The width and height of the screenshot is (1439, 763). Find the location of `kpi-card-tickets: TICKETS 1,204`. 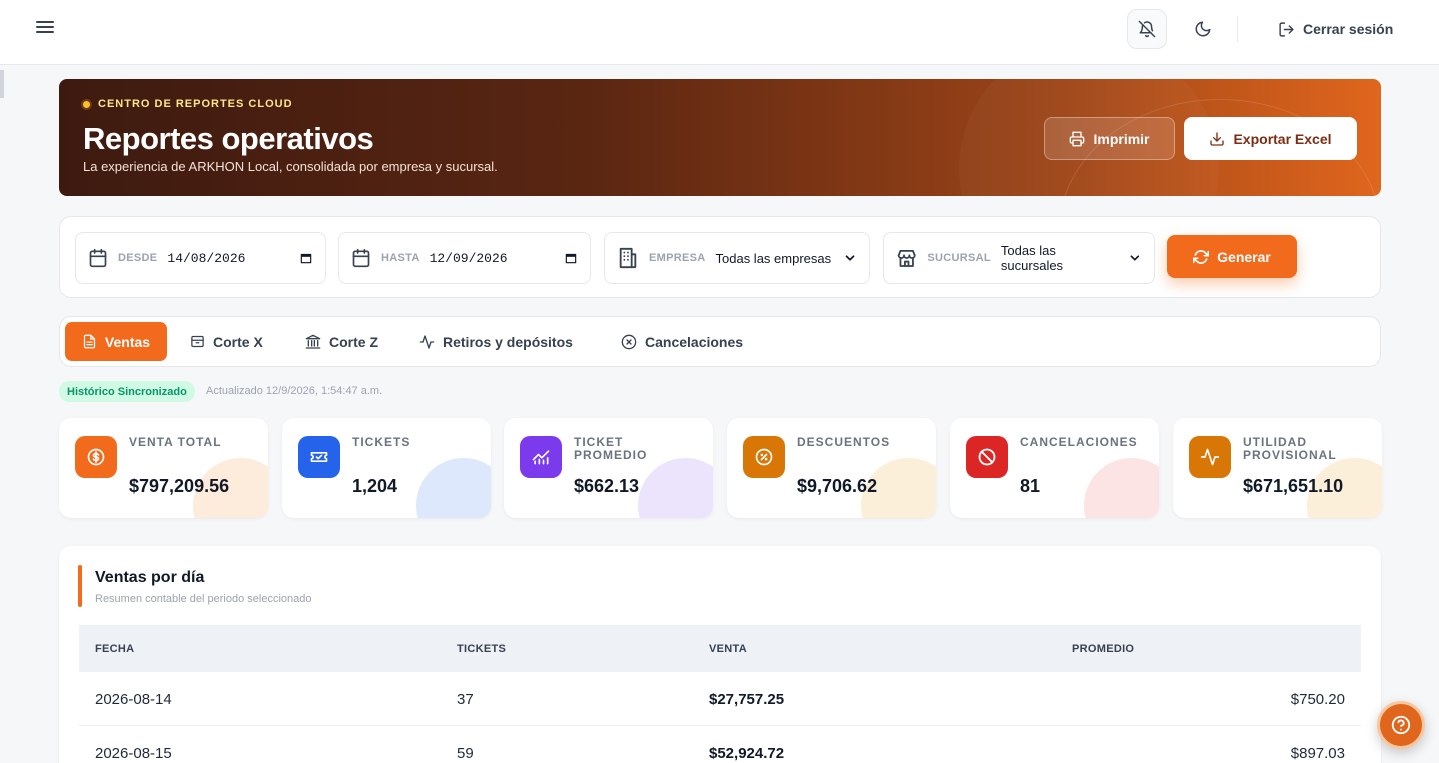

kpi-card-tickets: TICKETS 1,204 is located at coordinates (386, 468).